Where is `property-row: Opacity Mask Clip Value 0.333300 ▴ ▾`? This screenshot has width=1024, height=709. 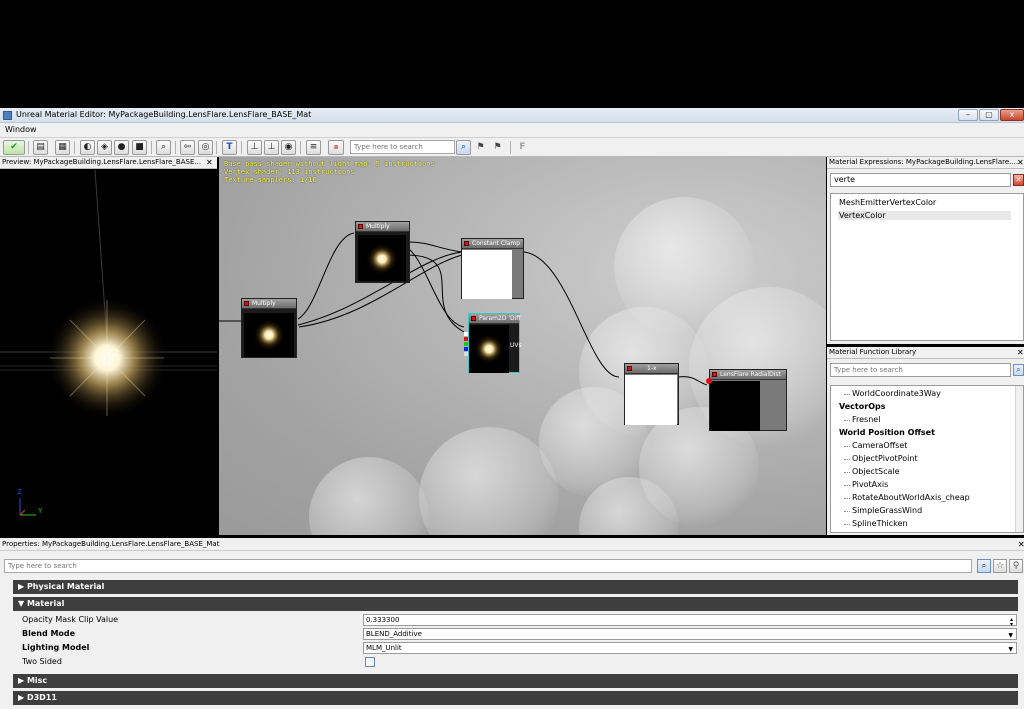
property-row: Opacity Mask Clip Value 0.333300 ▴ ▾ is located at coordinates (515, 621).